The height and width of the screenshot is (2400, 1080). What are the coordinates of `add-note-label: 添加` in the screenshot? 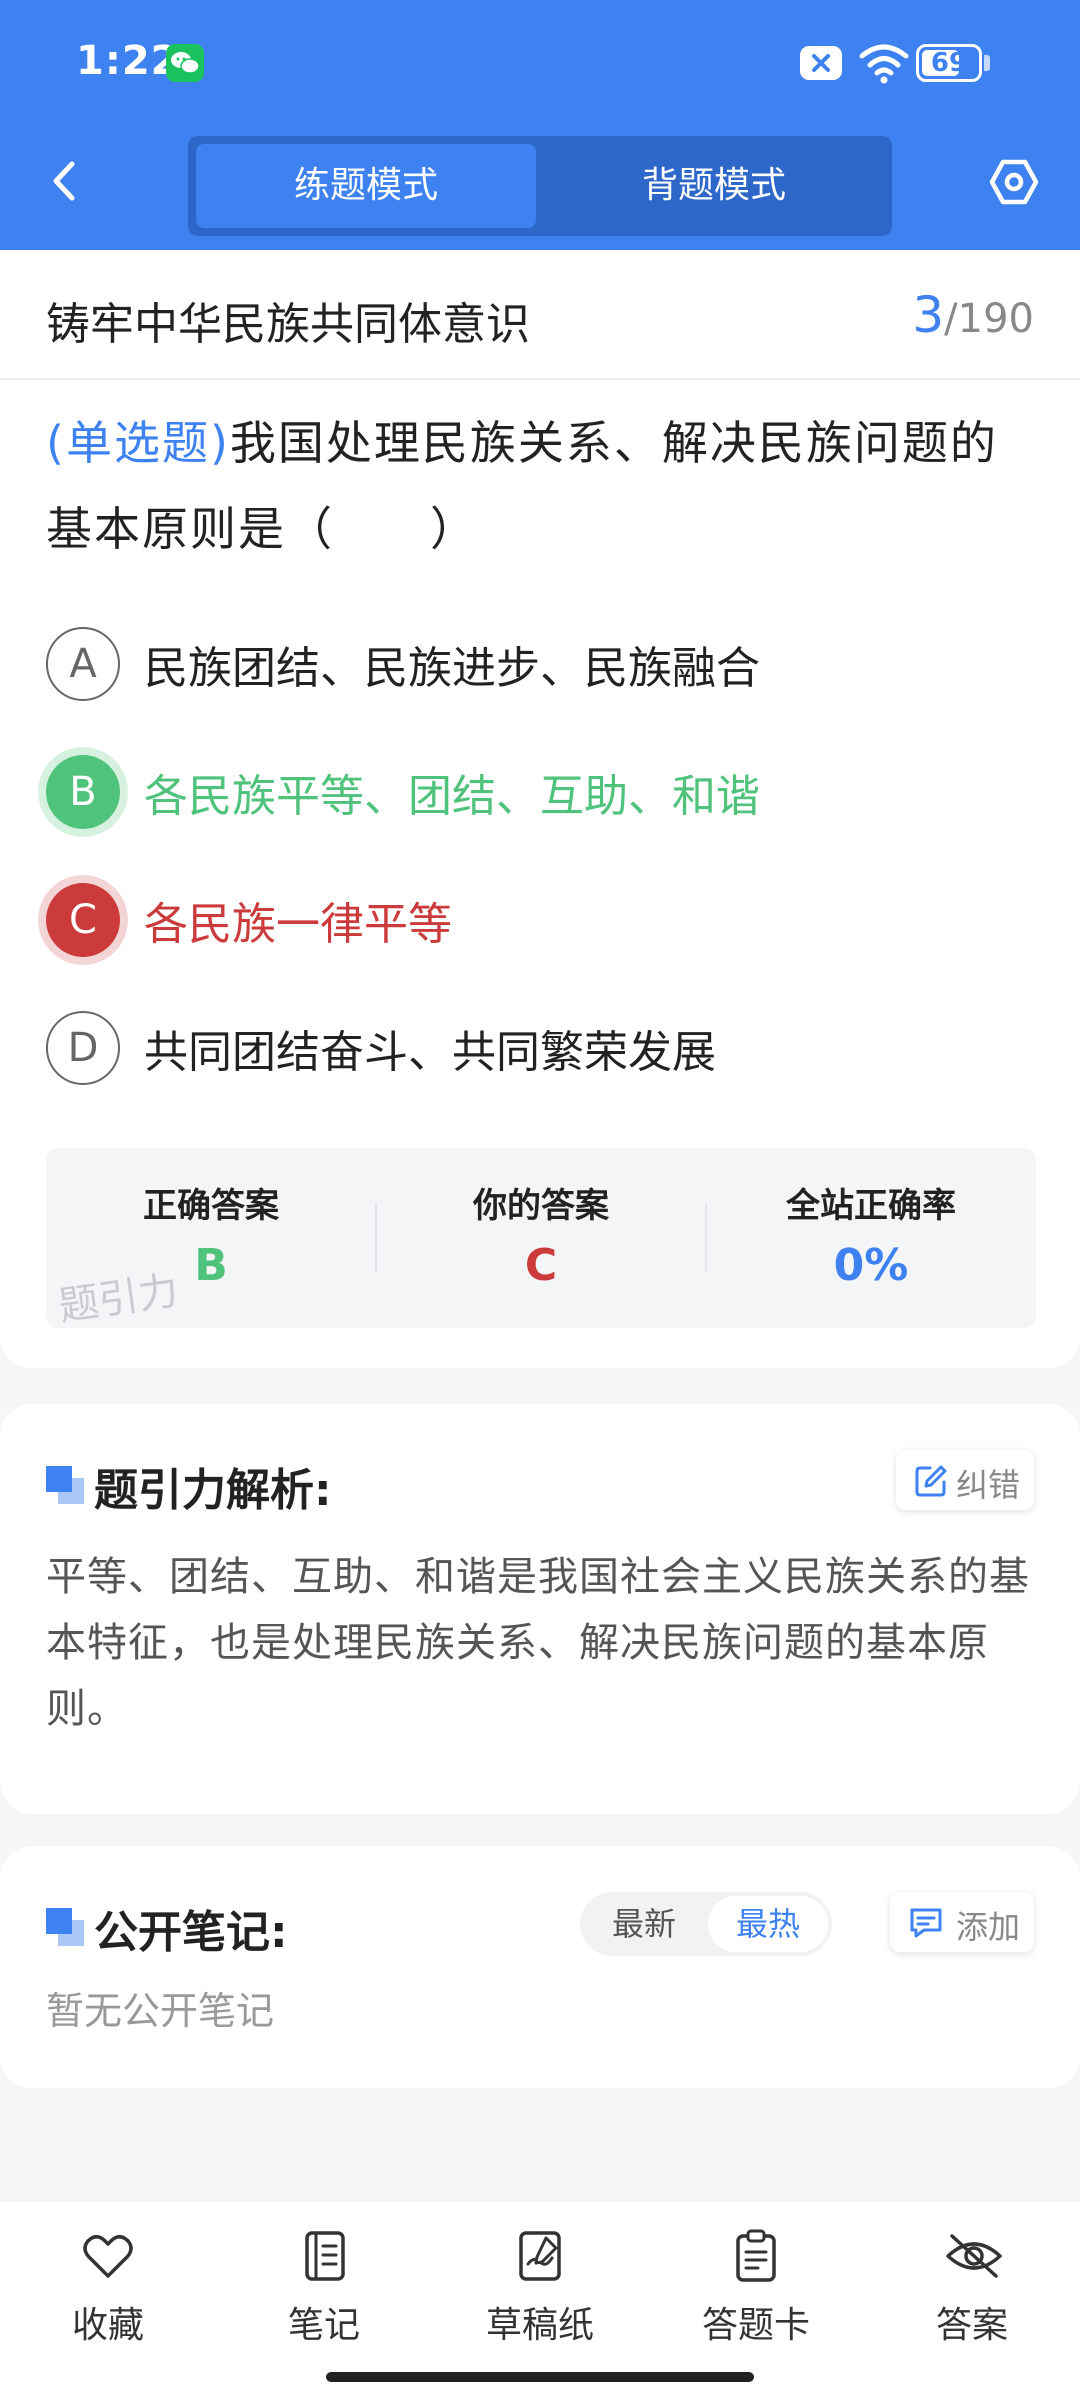 It's located at (988, 1927).